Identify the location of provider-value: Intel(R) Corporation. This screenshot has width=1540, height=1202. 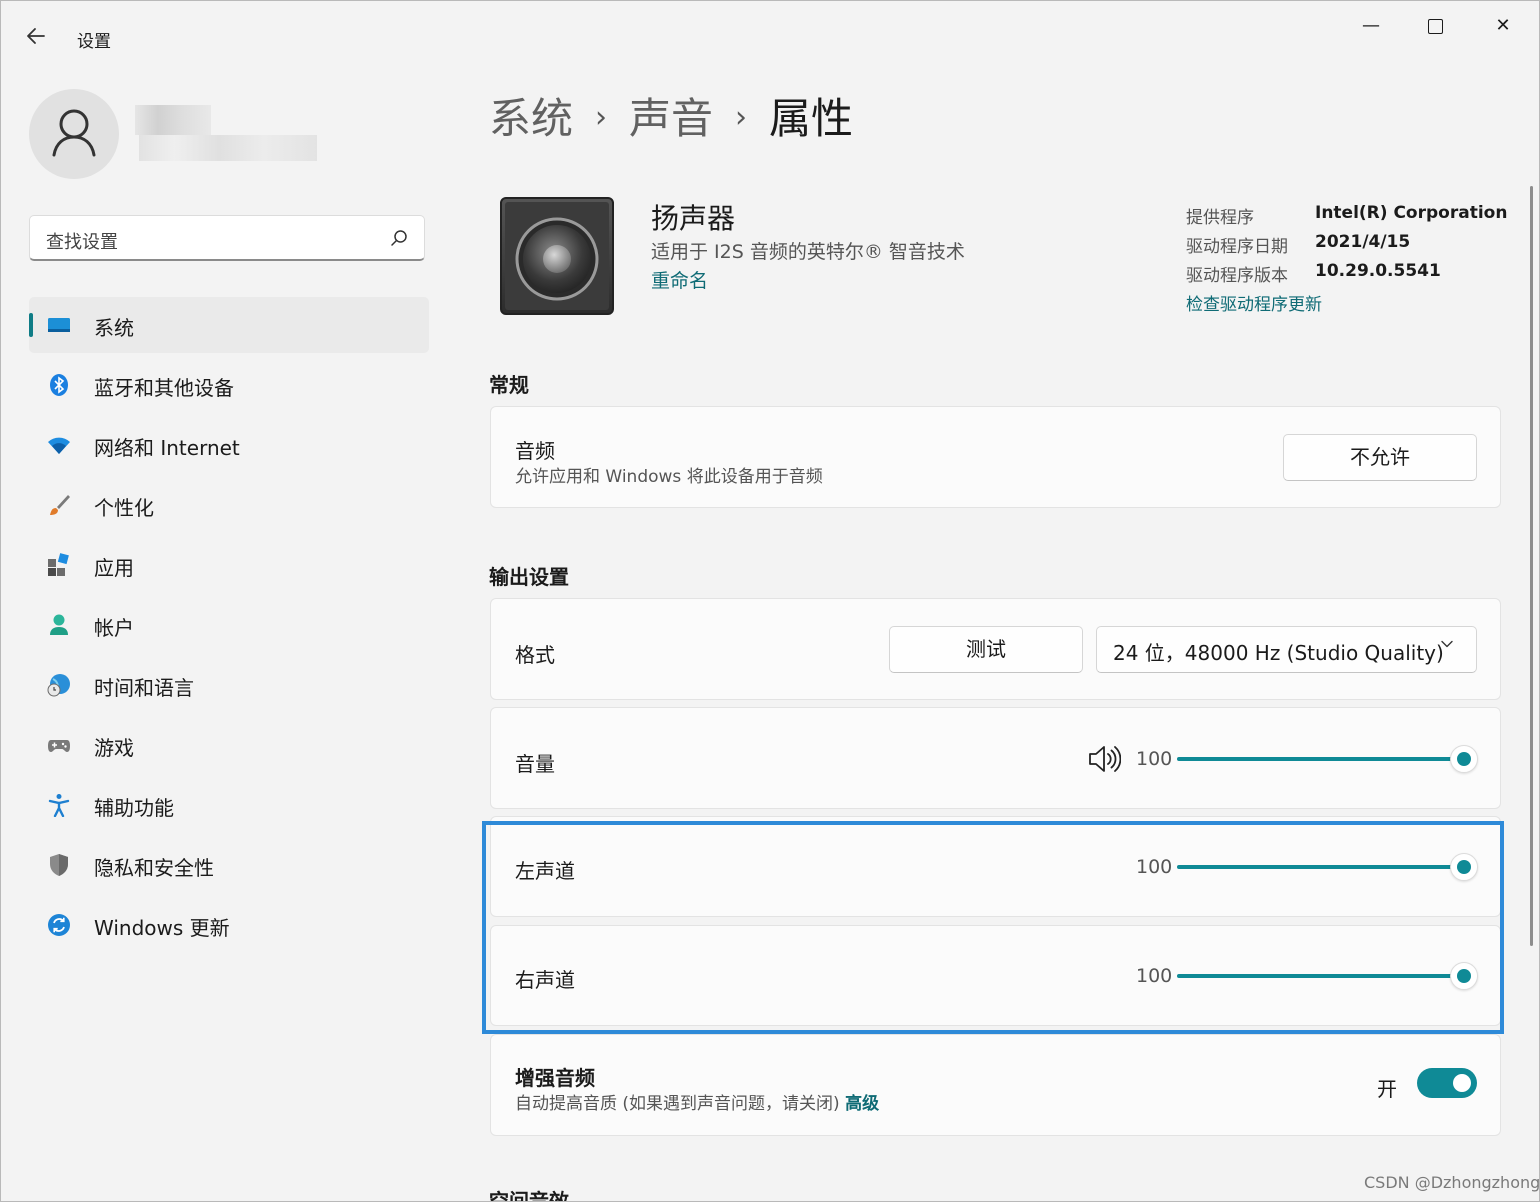
(1411, 213).